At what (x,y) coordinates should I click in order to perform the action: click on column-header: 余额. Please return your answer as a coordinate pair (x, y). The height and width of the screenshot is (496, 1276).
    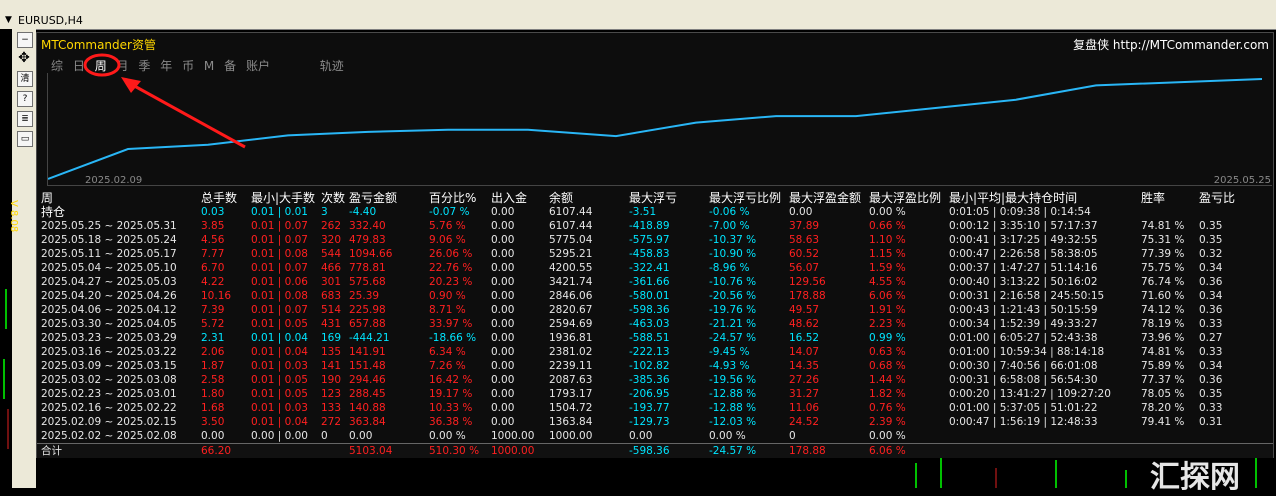
    Looking at the image, I should click on (561, 198).